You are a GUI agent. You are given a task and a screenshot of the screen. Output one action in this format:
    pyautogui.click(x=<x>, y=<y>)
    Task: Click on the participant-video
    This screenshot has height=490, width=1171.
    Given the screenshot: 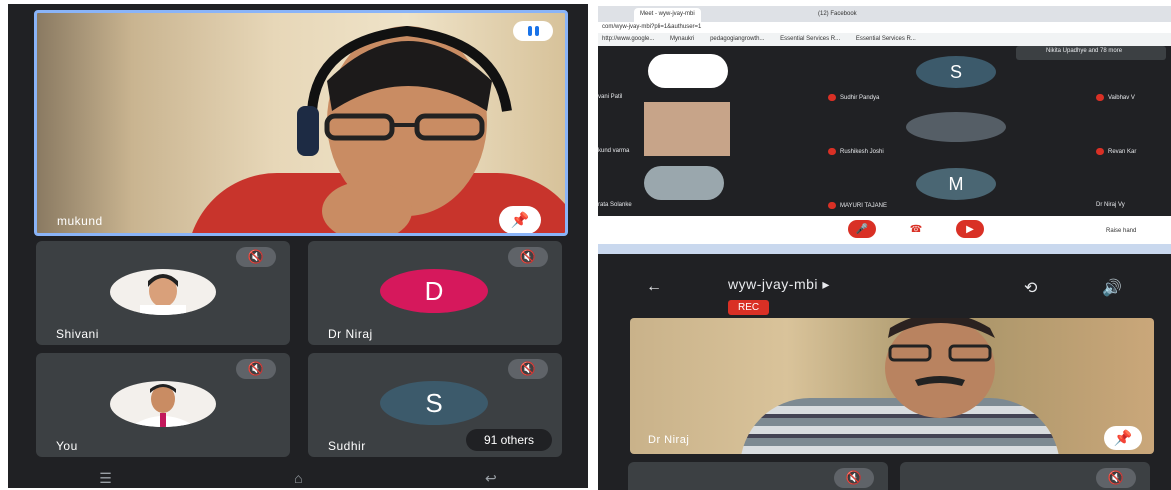 What is the action you would take?
    pyautogui.click(x=687, y=129)
    